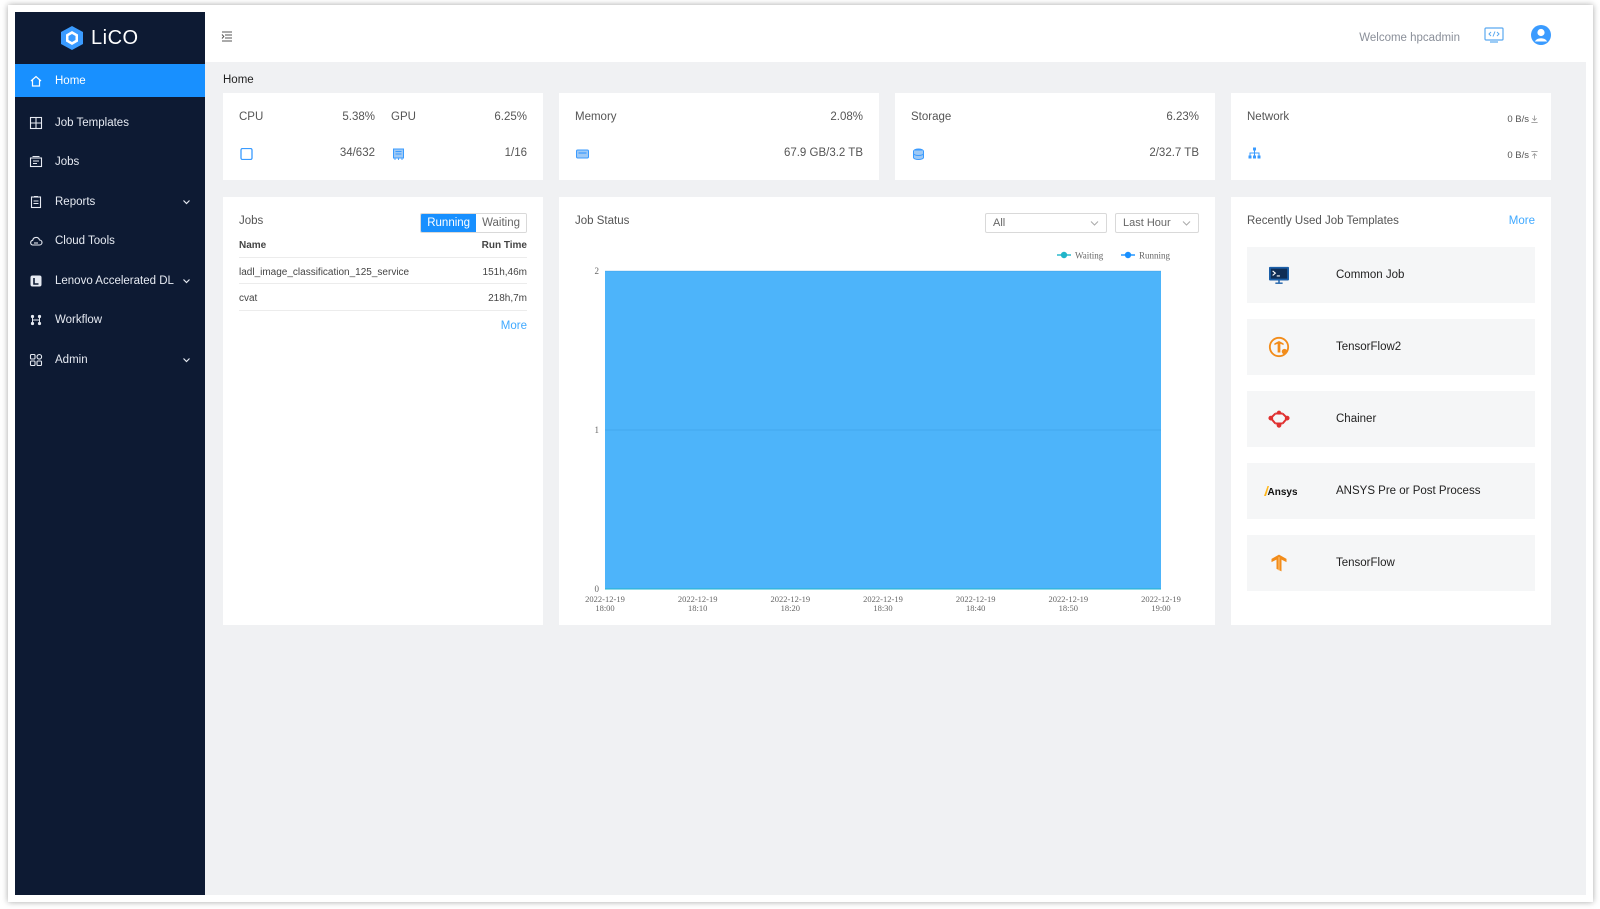 Image resolution: width=1600 pixels, height=909 pixels. What do you see at coordinates (92, 122) in the screenshot?
I see `sidebar-item-label: Job Templates` at bounding box center [92, 122].